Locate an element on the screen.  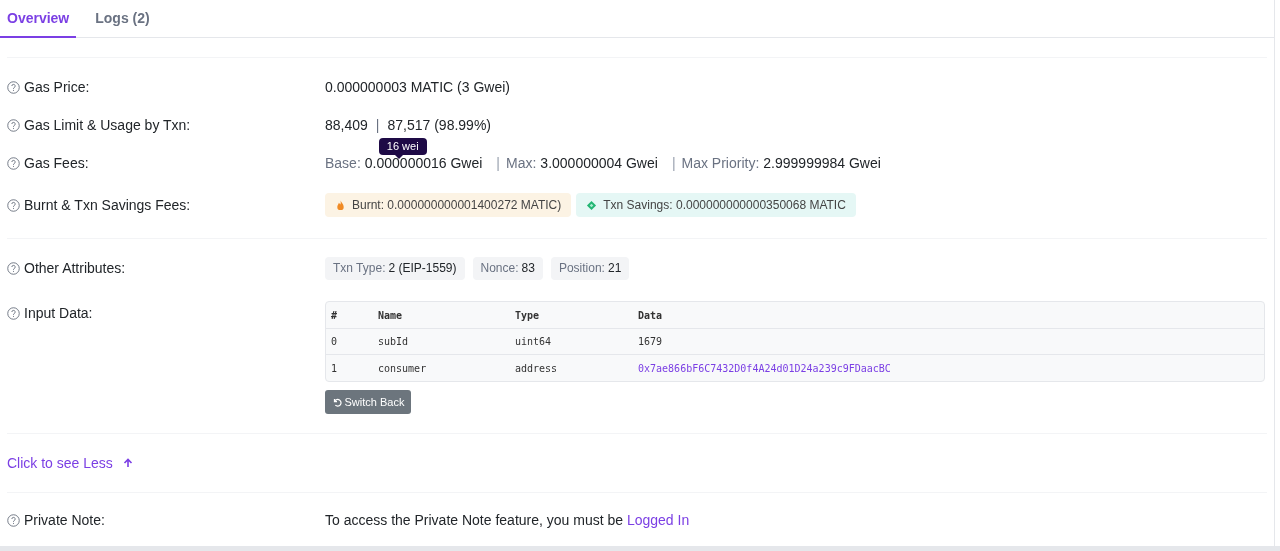
attribute-label: Position: is located at coordinates (581, 268).